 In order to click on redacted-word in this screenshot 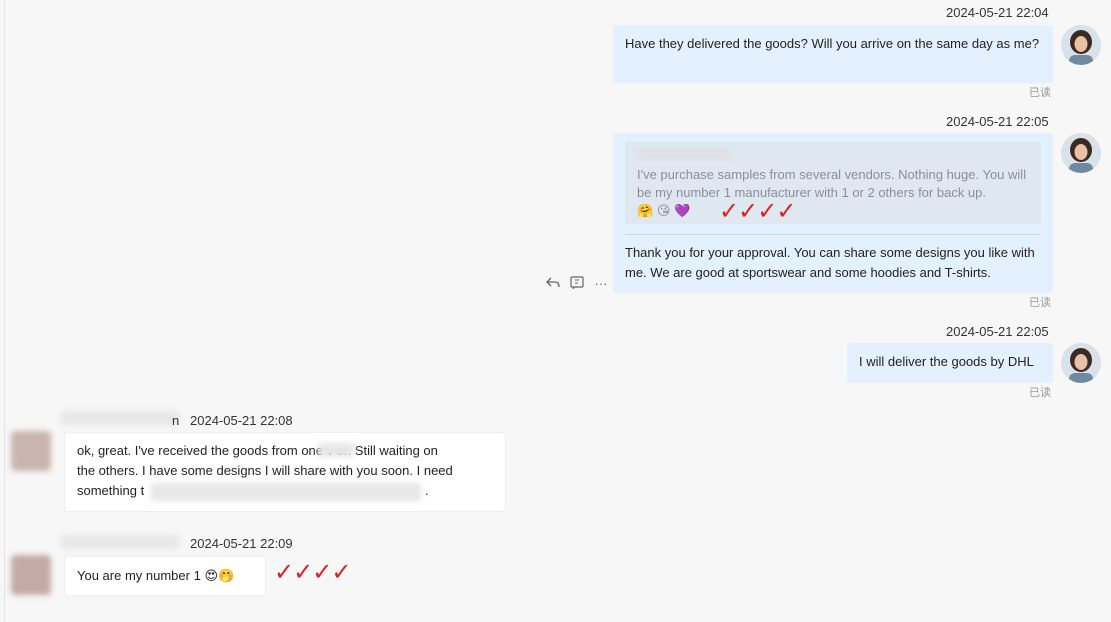, I will do `click(336, 450)`.